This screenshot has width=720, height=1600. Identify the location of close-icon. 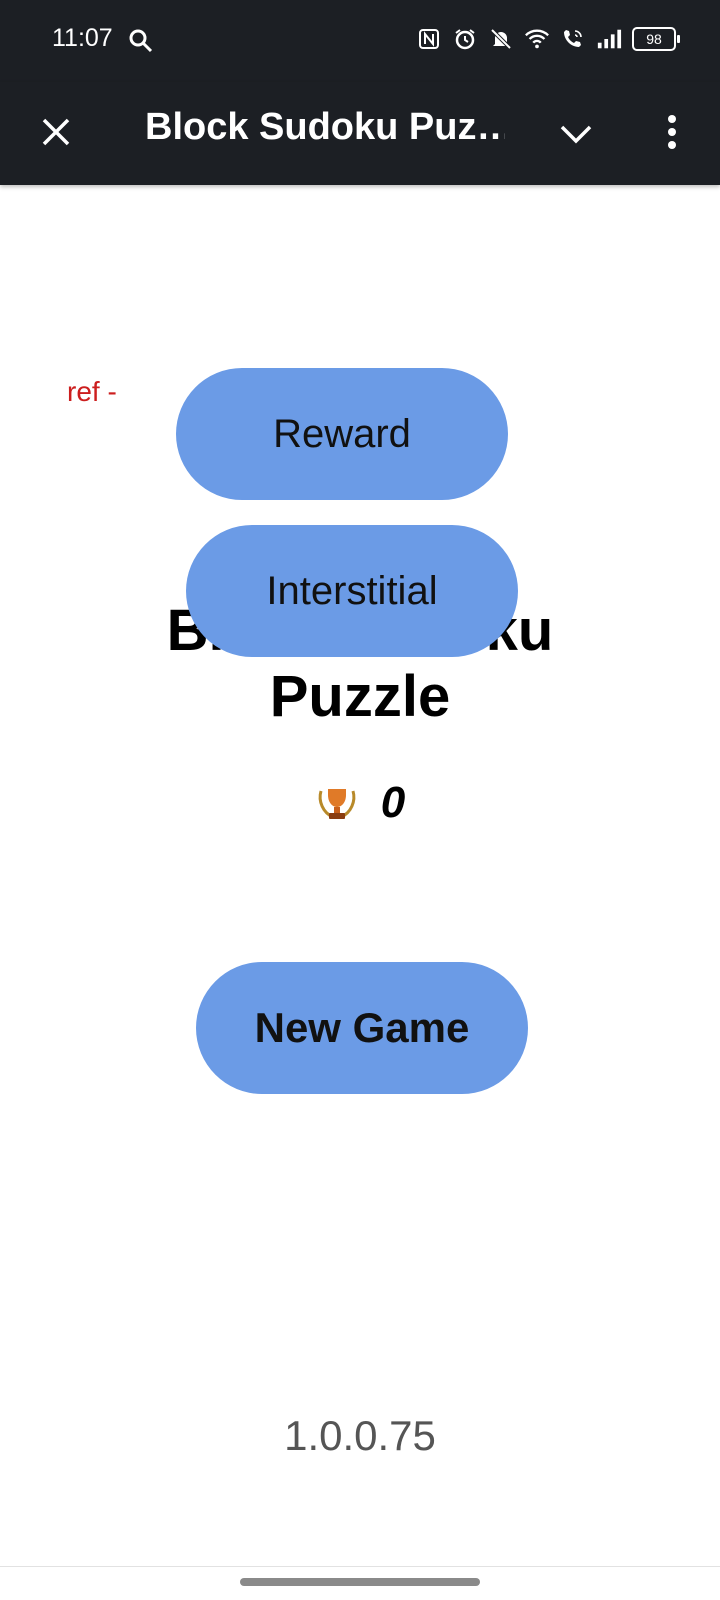
(56, 132).